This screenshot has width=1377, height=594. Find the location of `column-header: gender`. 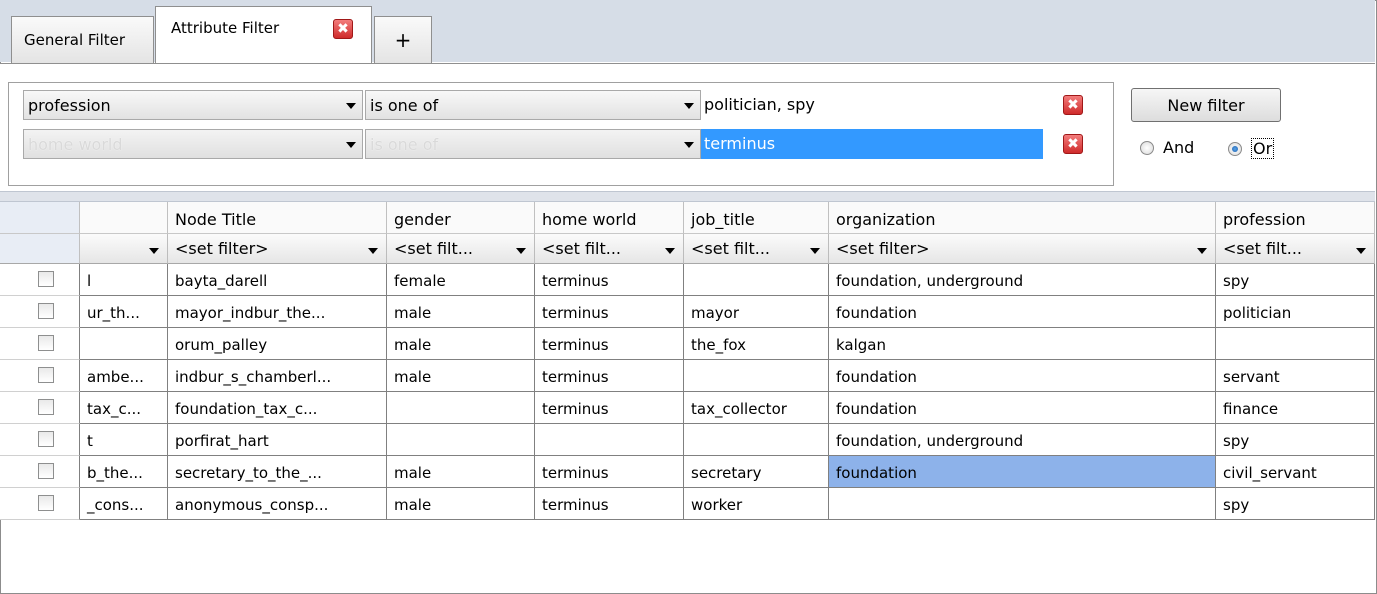

column-header: gender is located at coordinates (461, 218).